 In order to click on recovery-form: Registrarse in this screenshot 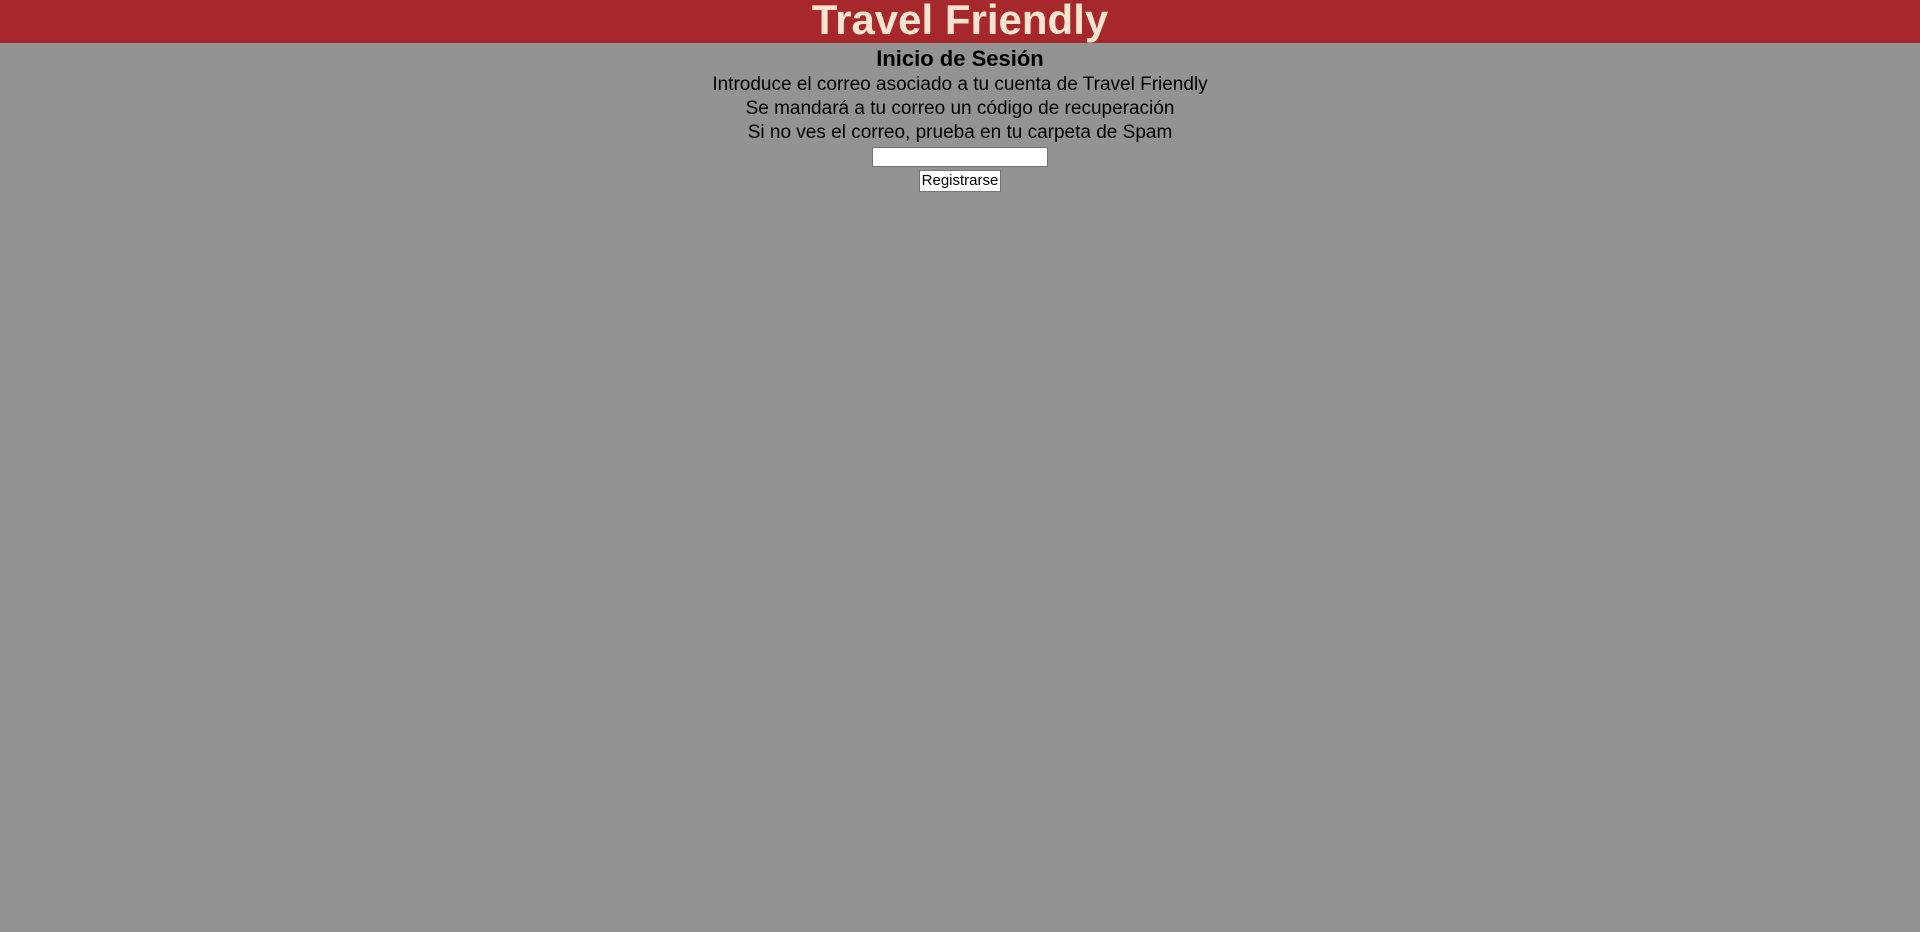, I will do `click(960, 169)`.